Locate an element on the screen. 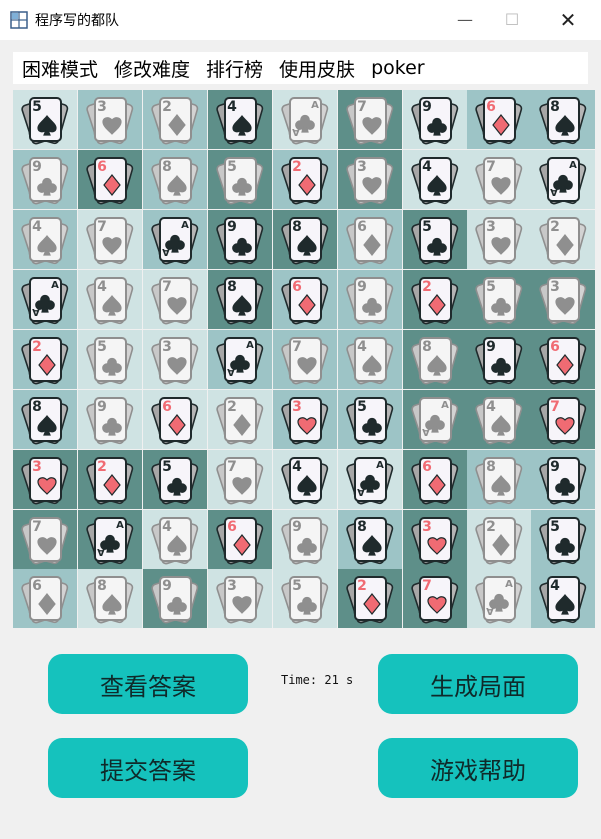 This screenshot has width=601, height=839. close-button: ✕ is located at coordinates (568, 20).